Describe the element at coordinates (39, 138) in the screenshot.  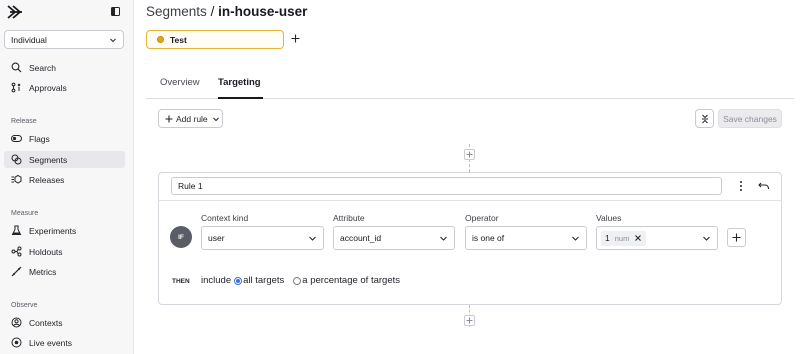
I see `sidebar-item-label: Flags` at that location.